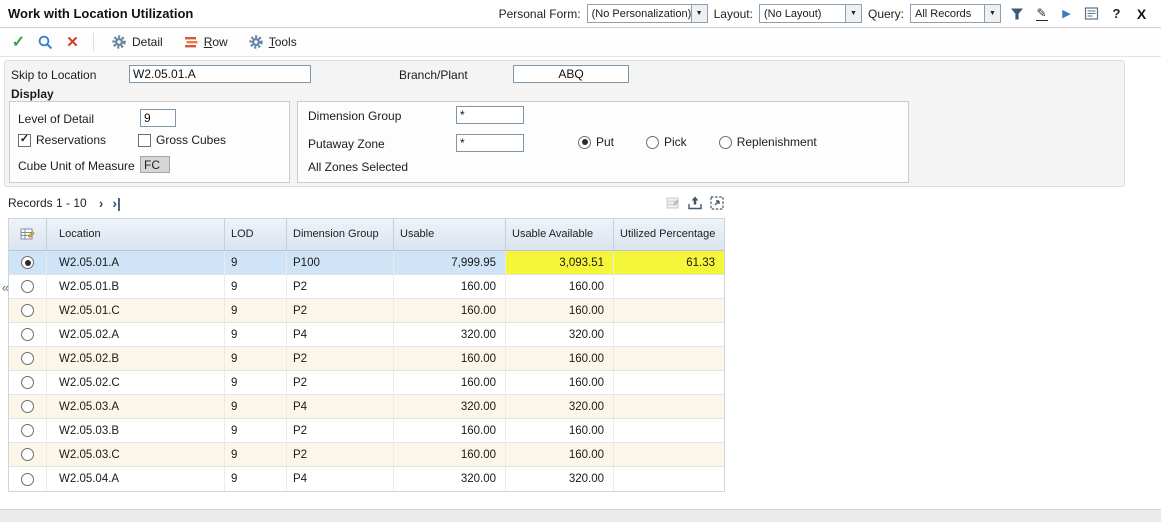 Image resolution: width=1161 pixels, height=522 pixels. What do you see at coordinates (366, 359) in the screenshot?
I see `table-row: W2.05.02.B 9 P2 160.00 160.00` at bounding box center [366, 359].